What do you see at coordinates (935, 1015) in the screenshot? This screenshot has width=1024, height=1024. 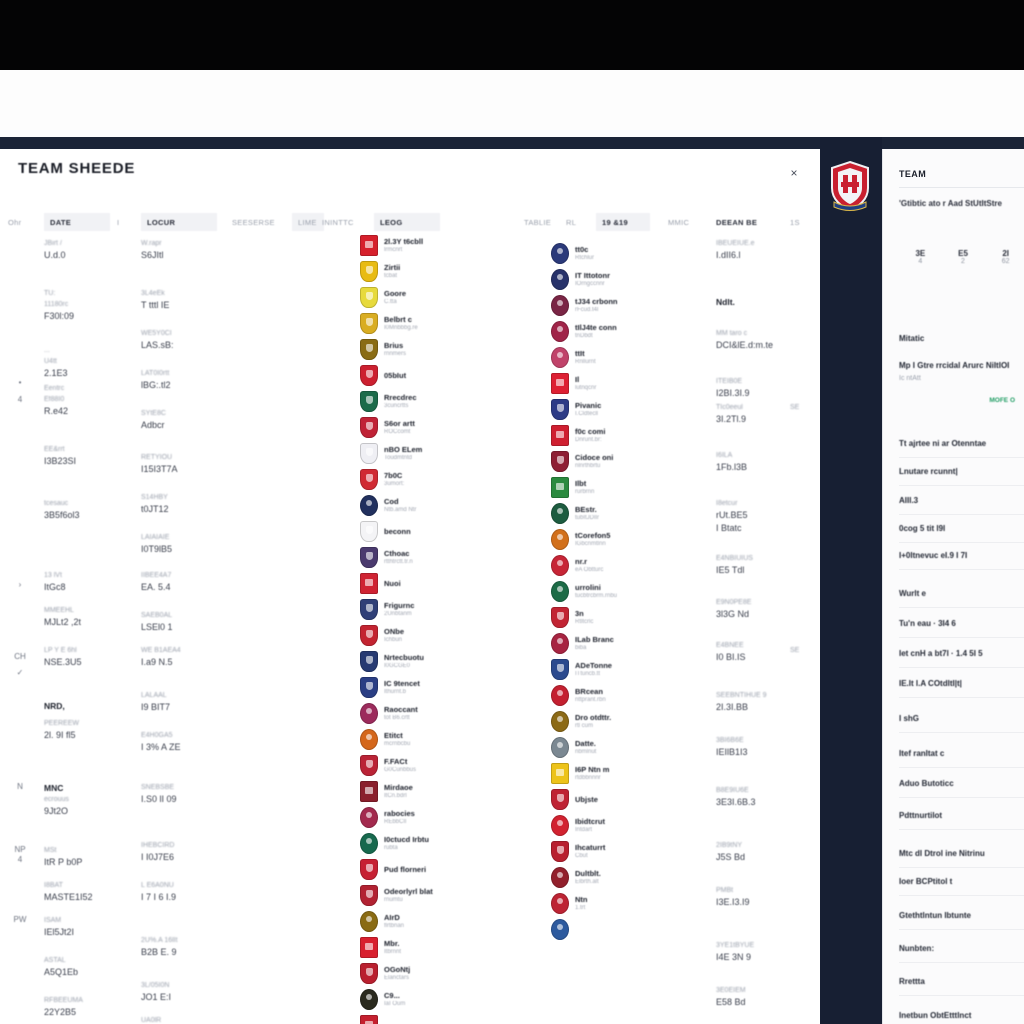 I see `panel-row-18: Inetbun ObtEtttlnct` at bounding box center [935, 1015].